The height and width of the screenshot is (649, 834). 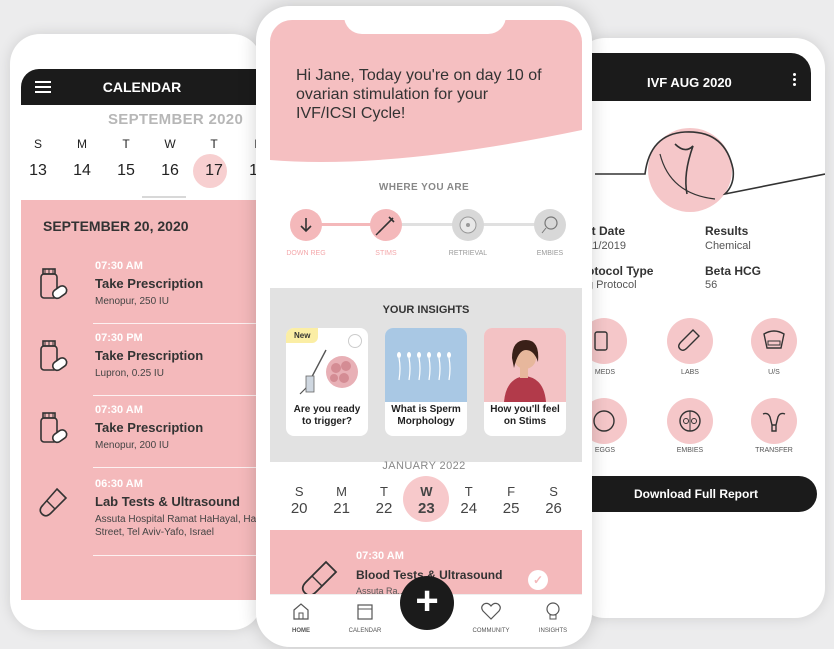 I want to click on event-detail: Menopur, 250 IU, so click(x=132, y=301).